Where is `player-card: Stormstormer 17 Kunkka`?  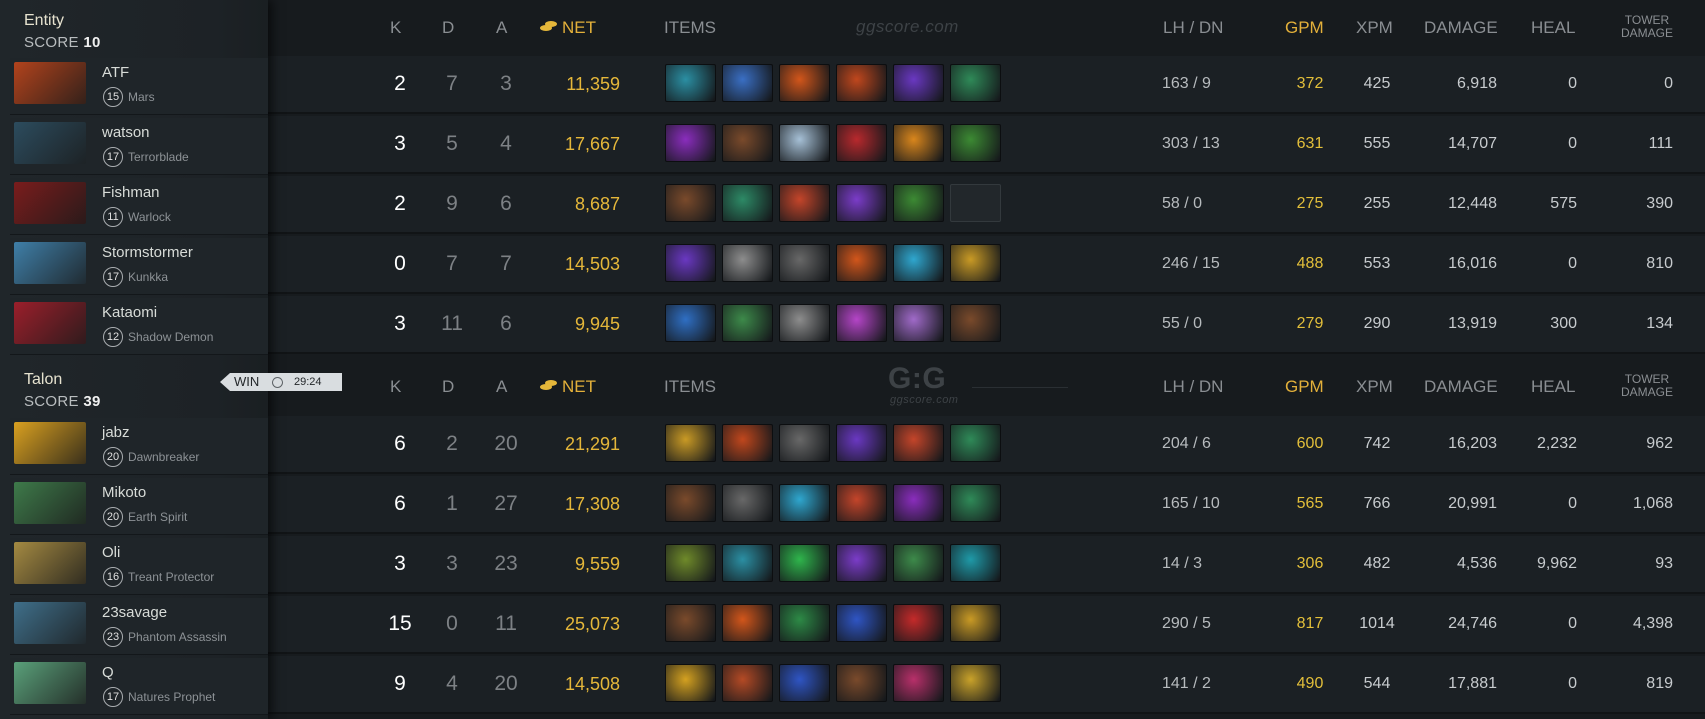 player-card: Stormstormer 17 Kunkka is located at coordinates (139, 266).